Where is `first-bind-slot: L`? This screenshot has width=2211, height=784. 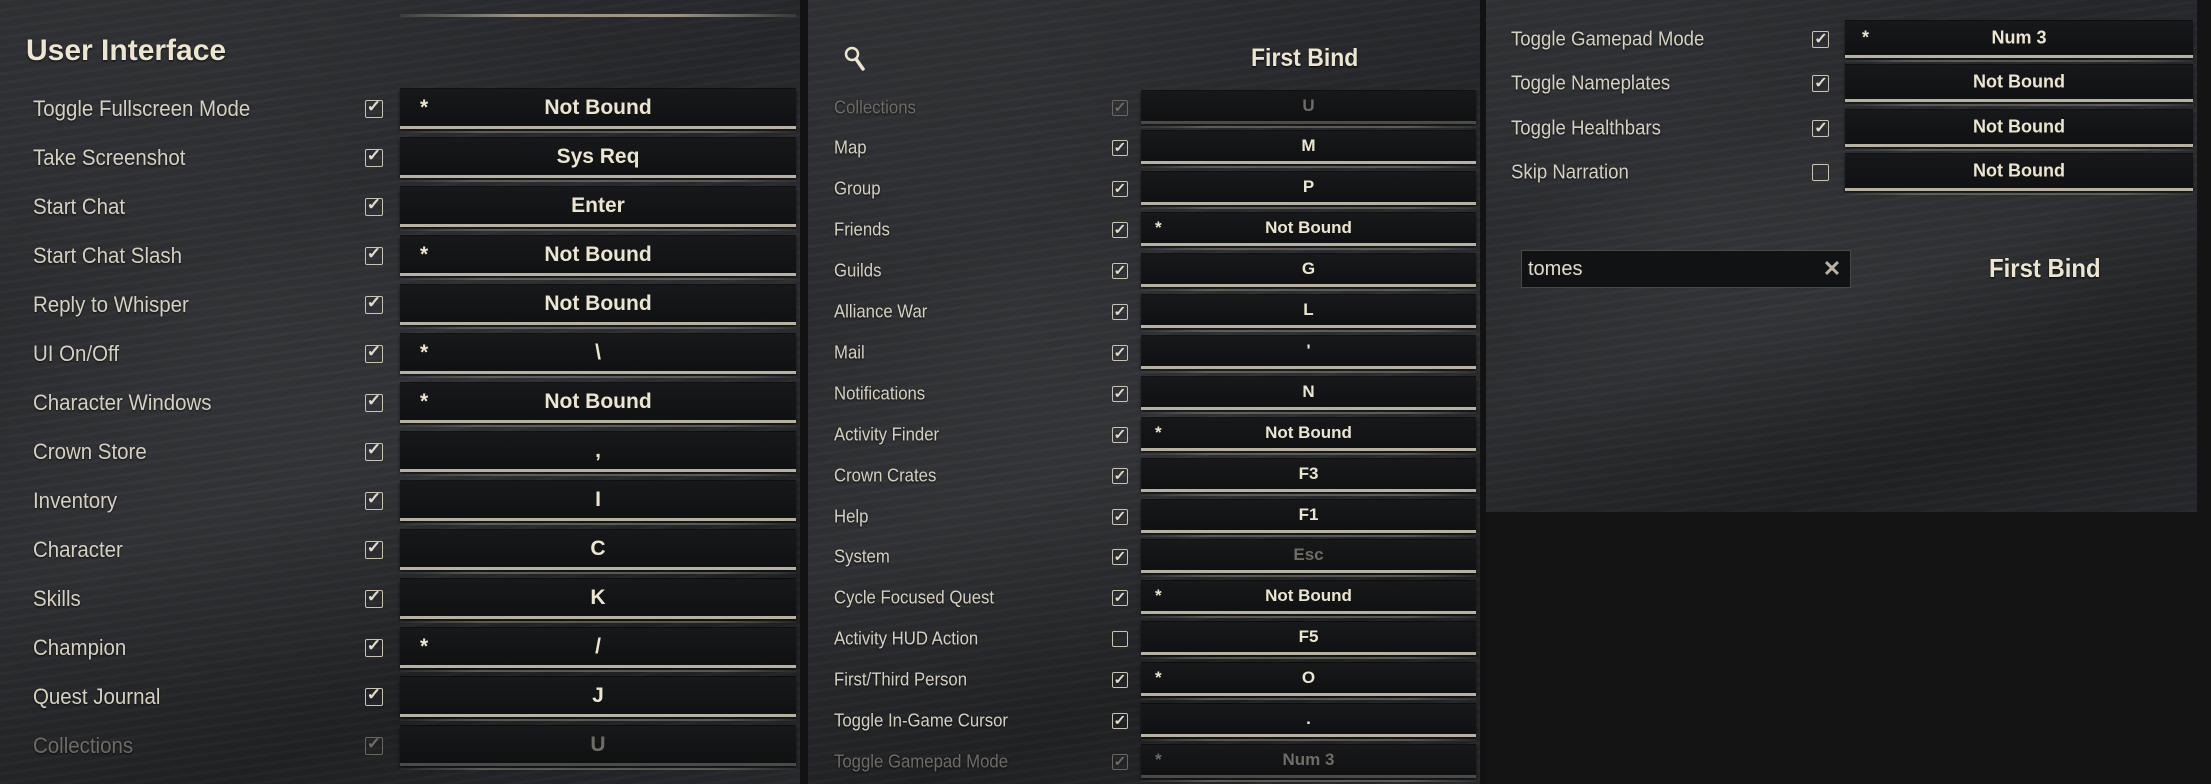 first-bind-slot: L is located at coordinates (1308, 313).